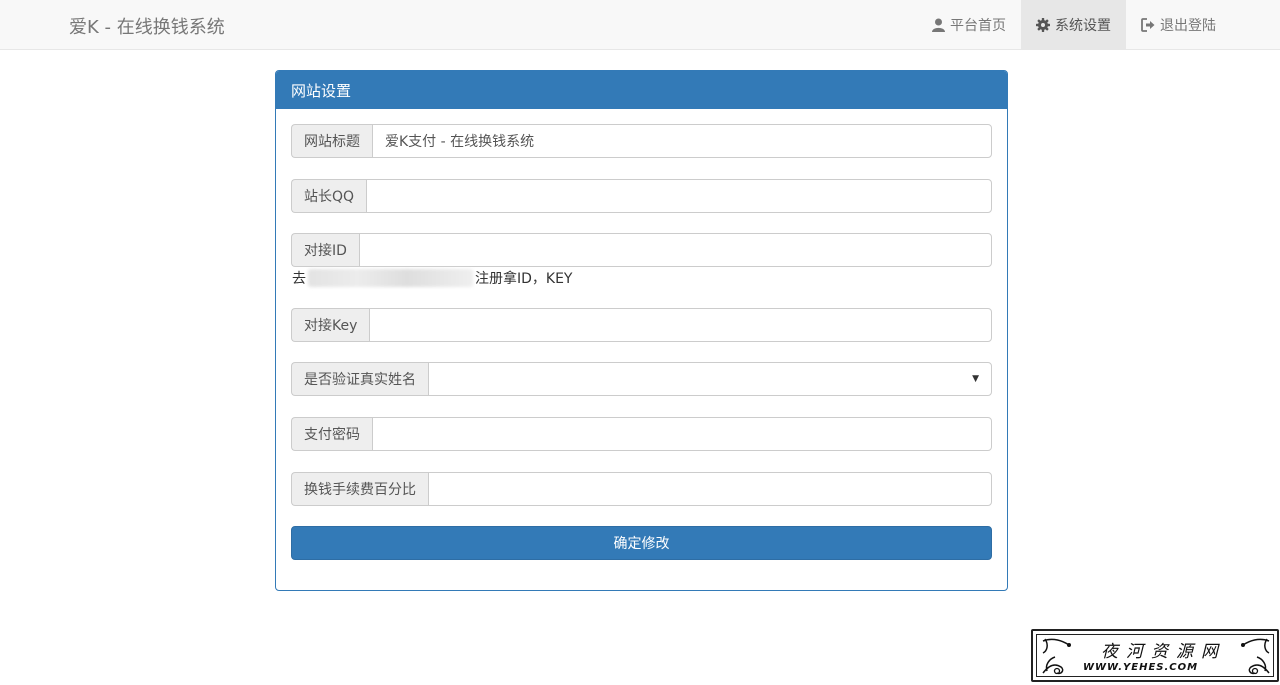 The height and width of the screenshot is (685, 1280). I want to click on admin-qq-group: 站长QQ, so click(641, 196).